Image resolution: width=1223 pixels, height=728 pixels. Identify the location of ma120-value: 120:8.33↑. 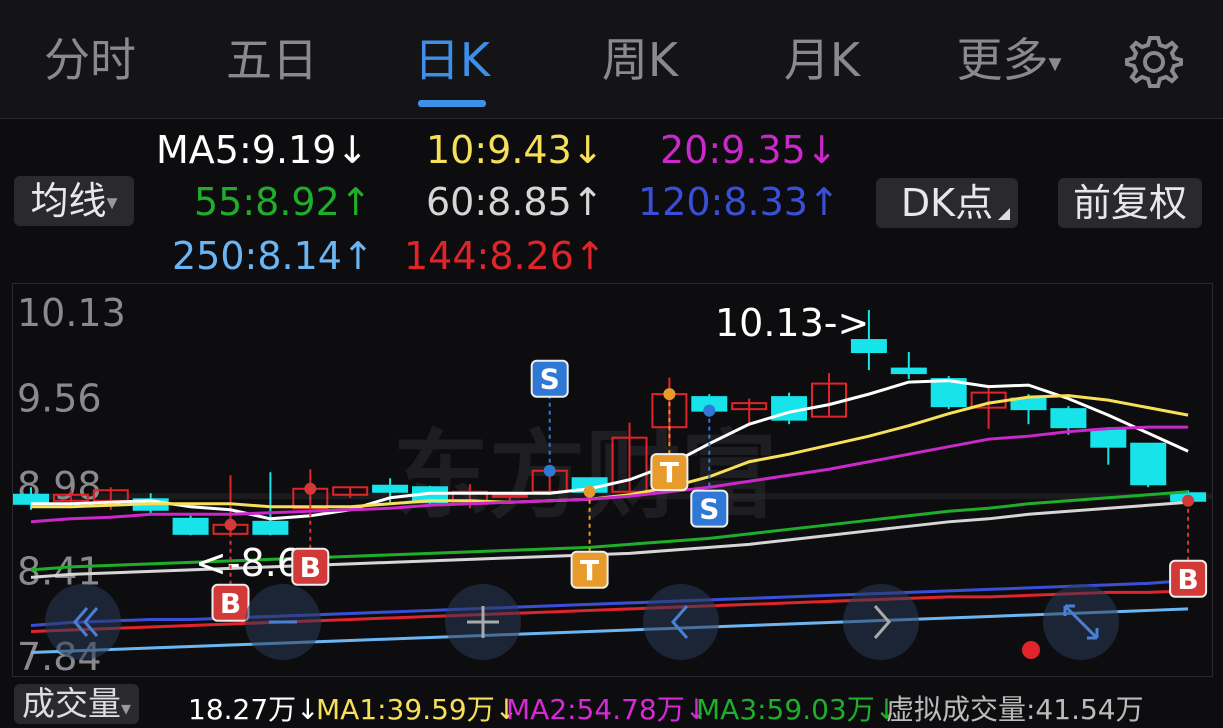
(739, 202).